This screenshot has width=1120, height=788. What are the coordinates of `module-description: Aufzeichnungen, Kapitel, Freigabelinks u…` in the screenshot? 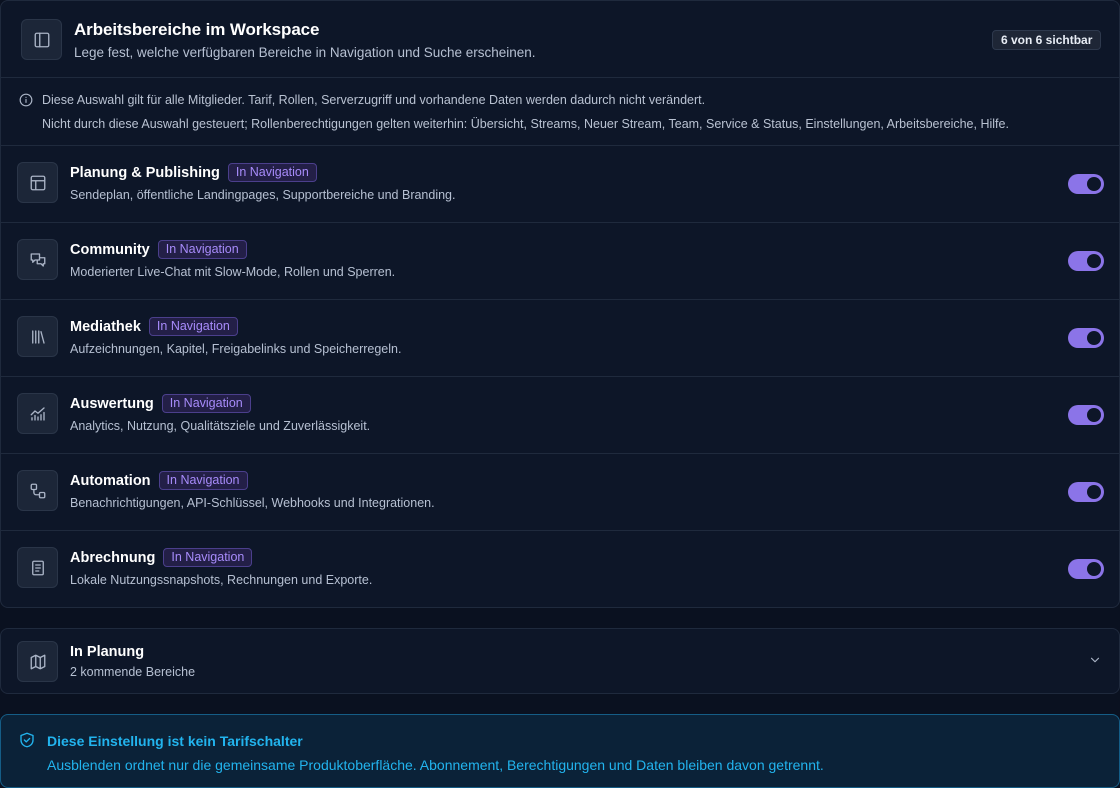 It's located at (236, 349).